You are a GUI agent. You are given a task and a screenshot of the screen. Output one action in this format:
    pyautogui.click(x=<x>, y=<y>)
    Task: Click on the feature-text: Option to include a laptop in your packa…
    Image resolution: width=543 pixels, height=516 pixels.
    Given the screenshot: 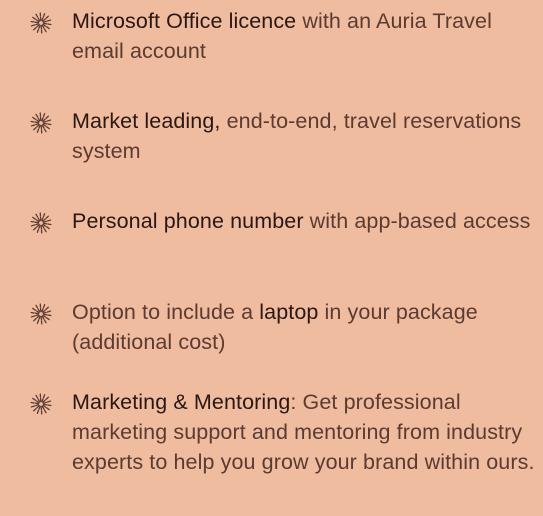 What is the action you would take?
    pyautogui.click(x=304, y=327)
    